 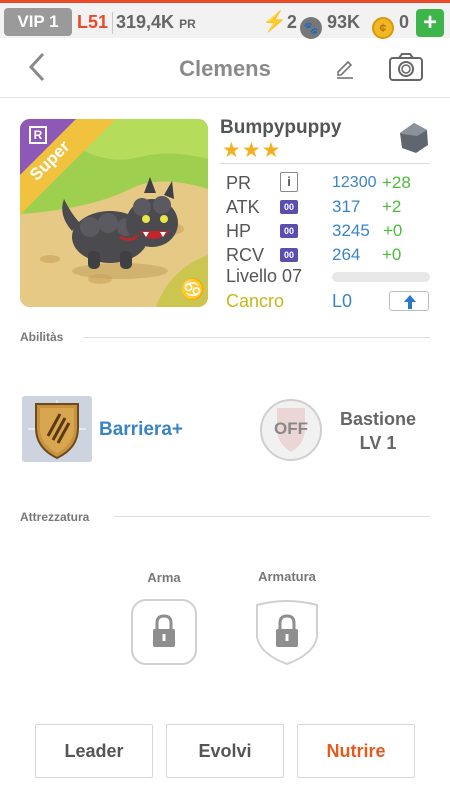 What do you see at coordinates (289, 182) in the screenshot?
I see `info-icon: i` at bounding box center [289, 182].